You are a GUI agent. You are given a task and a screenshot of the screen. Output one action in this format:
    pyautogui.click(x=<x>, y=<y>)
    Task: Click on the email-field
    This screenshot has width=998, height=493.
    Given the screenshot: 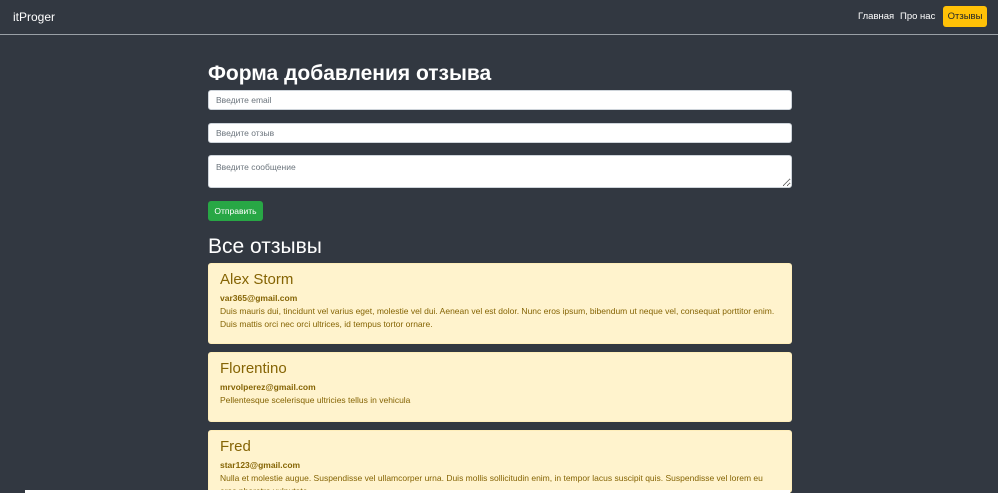 What is the action you would take?
    pyautogui.click(x=500, y=100)
    